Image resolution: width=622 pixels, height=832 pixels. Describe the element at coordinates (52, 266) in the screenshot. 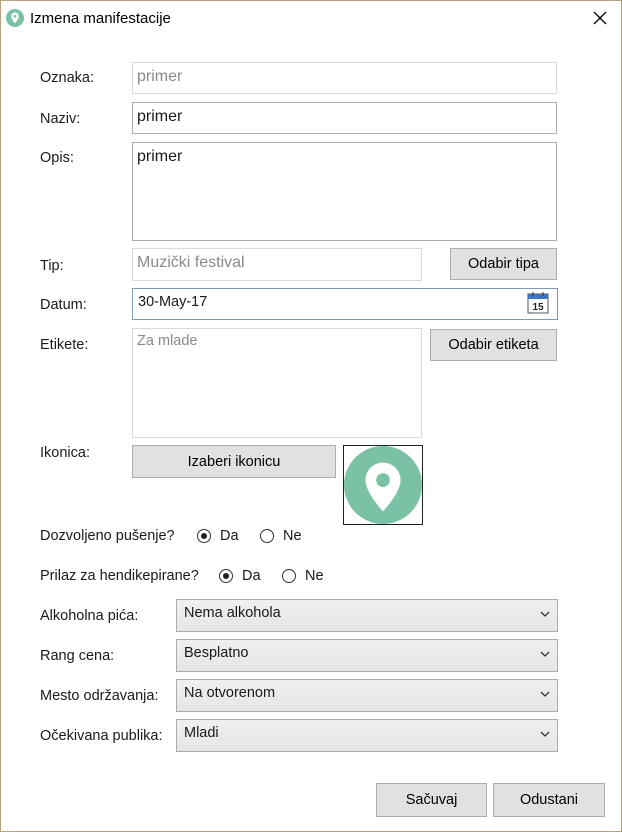

I see `tip-label: Tip:` at that location.